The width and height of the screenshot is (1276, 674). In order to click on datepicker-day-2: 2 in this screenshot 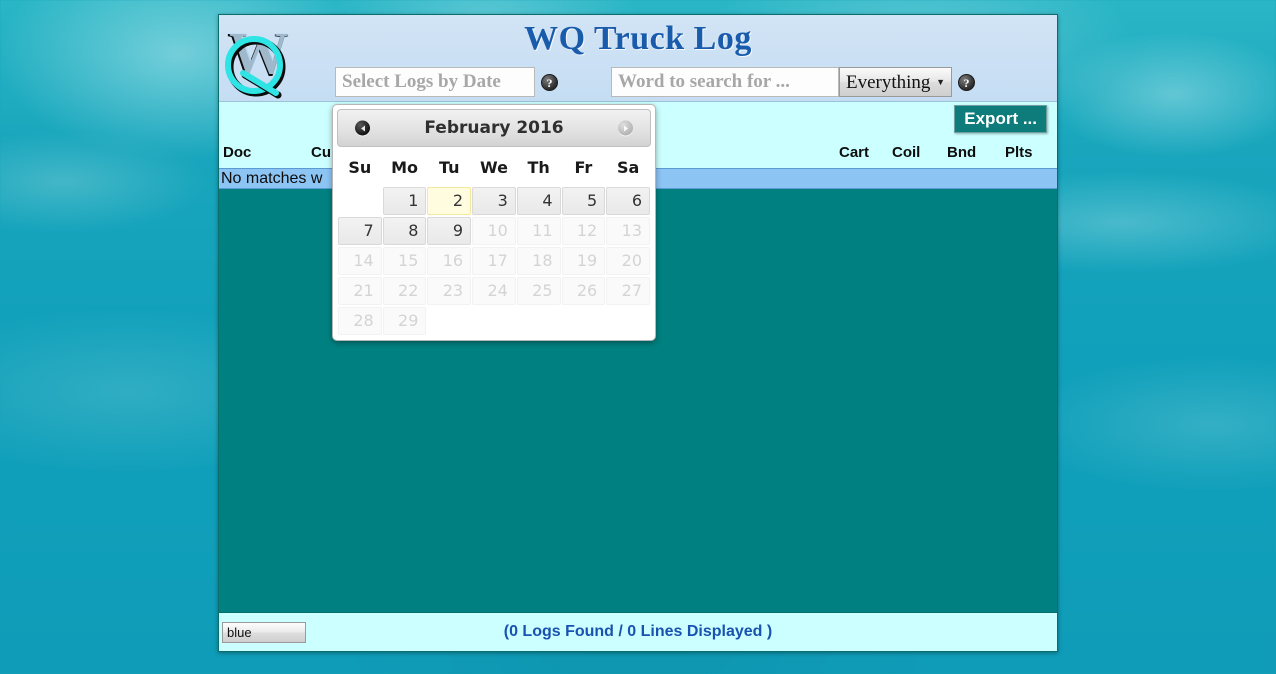, I will do `click(449, 200)`.